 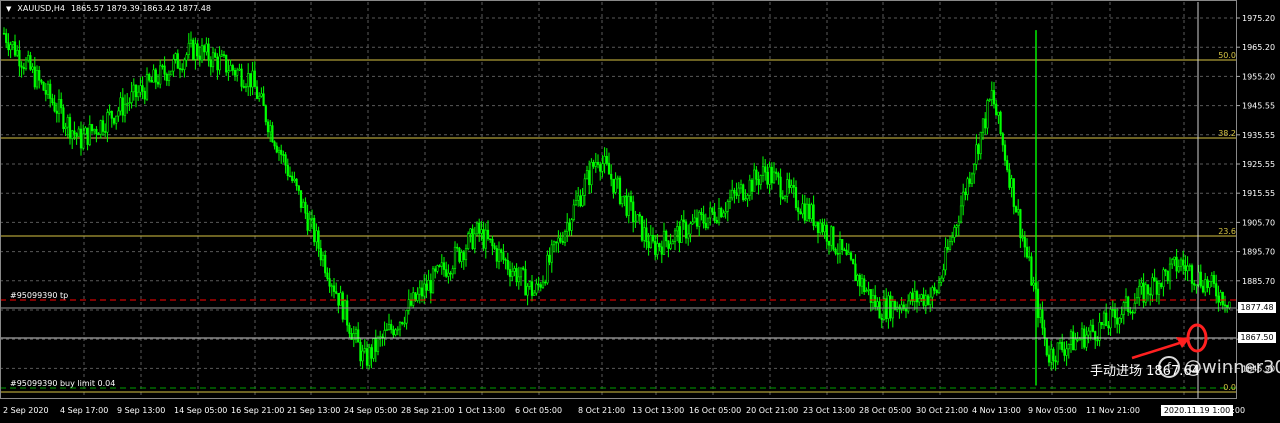 What do you see at coordinates (1219, 367) in the screenshot?
I see `watermark: ƒ @winner30` at bounding box center [1219, 367].